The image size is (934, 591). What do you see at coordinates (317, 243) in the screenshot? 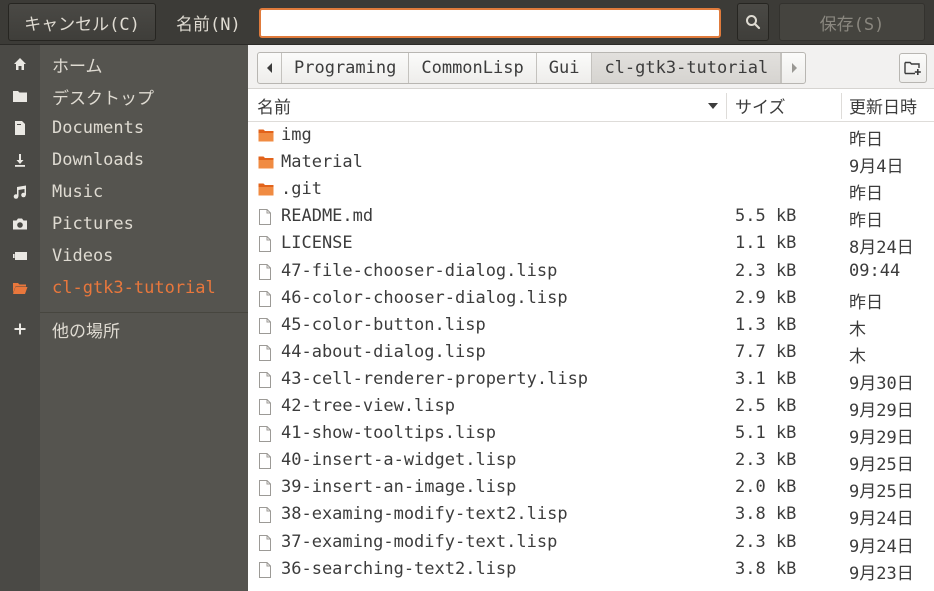
I see `file-name: LICENSE` at bounding box center [317, 243].